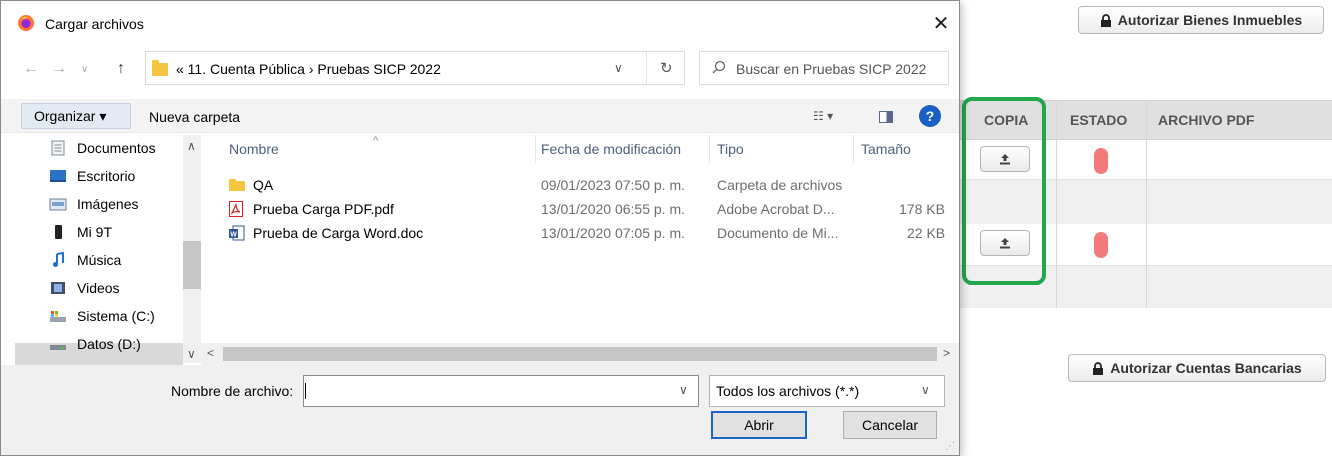 The width and height of the screenshot is (1332, 456). Describe the element at coordinates (941, 23) in the screenshot. I see `close-icon: ✕` at that location.